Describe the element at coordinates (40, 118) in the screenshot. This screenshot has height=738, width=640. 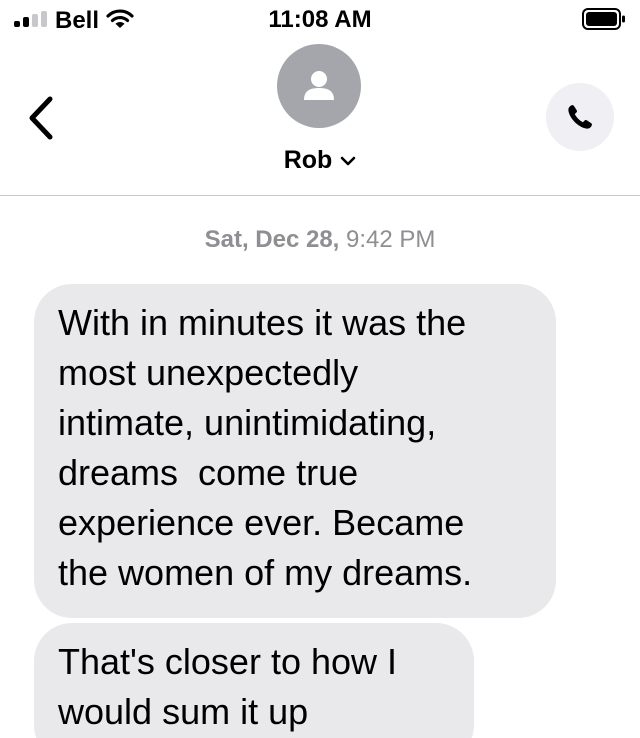
I see `back-chevron-icon` at that location.